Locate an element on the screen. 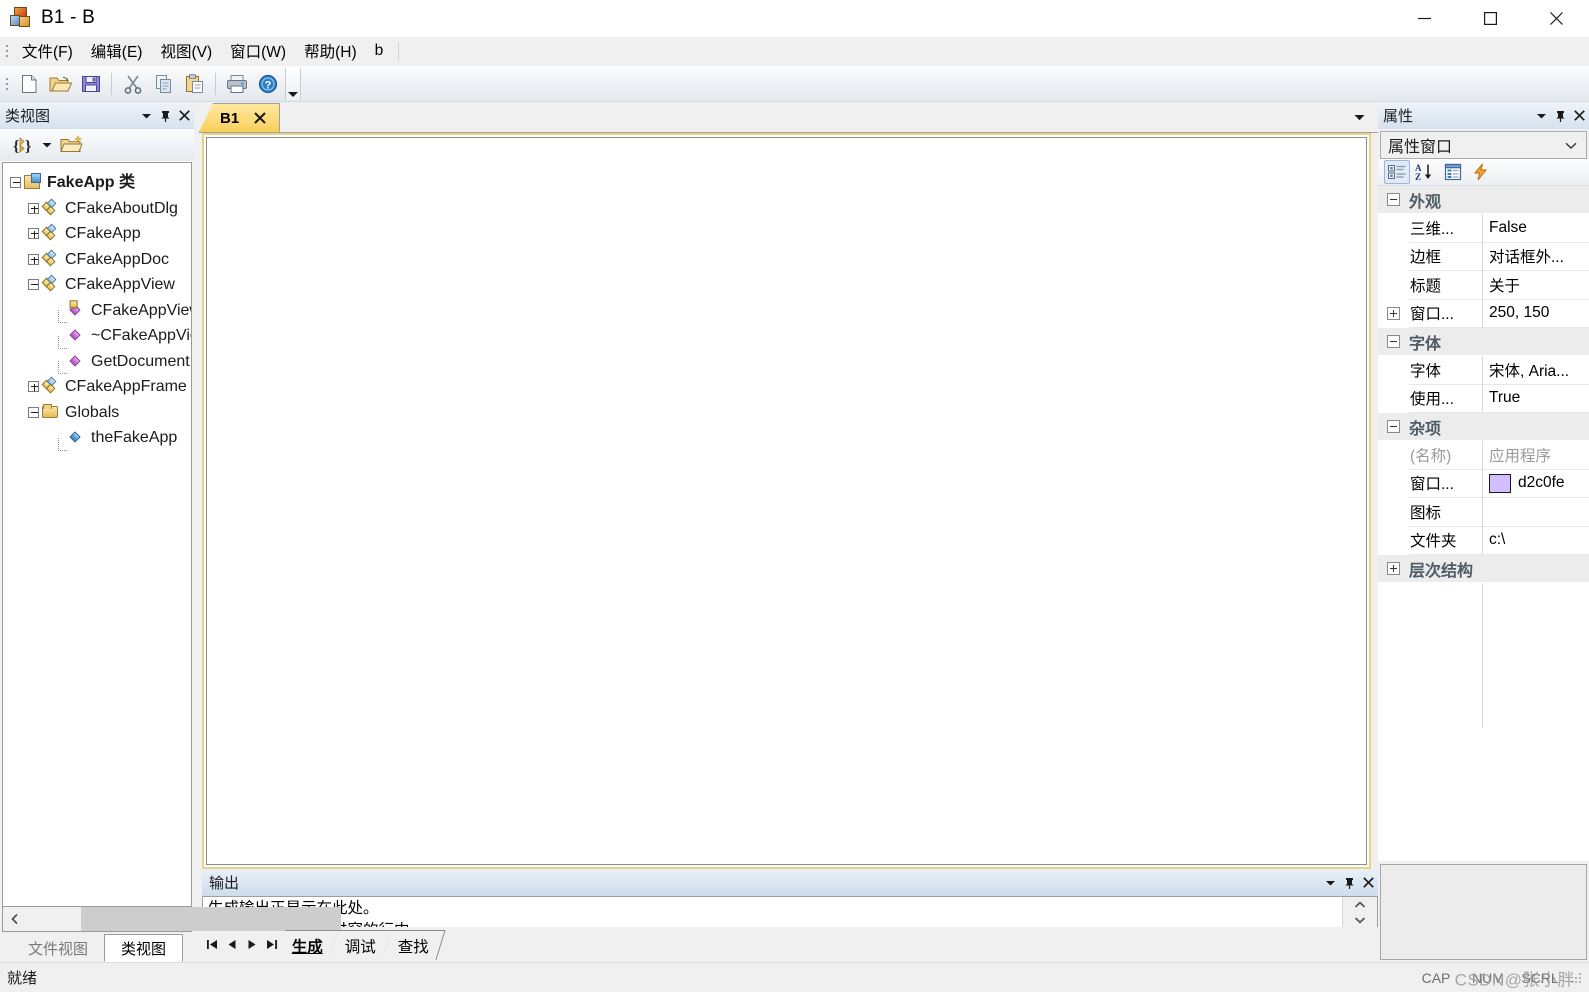  menu-window: 窗口(W) is located at coordinates (258, 51).